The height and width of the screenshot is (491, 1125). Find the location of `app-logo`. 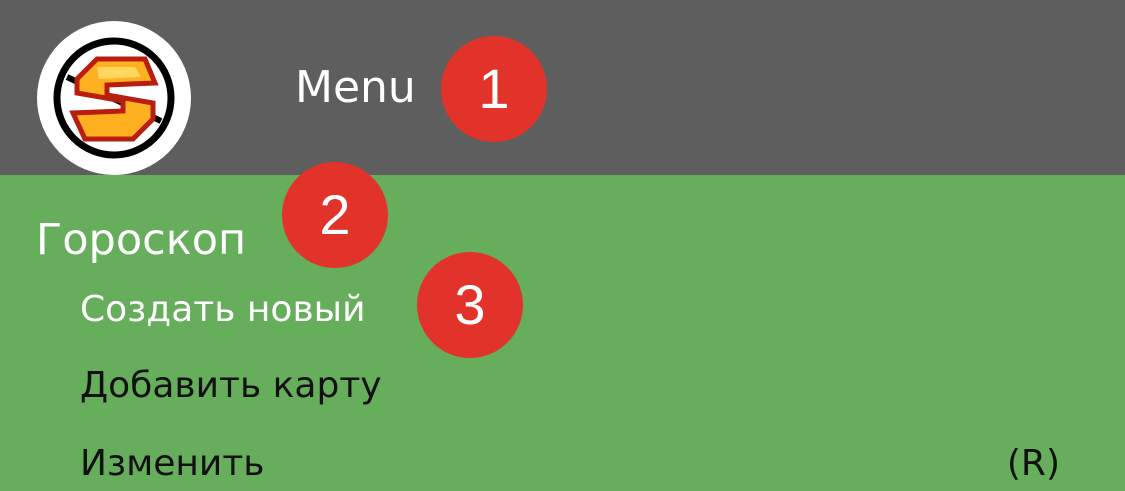

app-logo is located at coordinates (114, 98).